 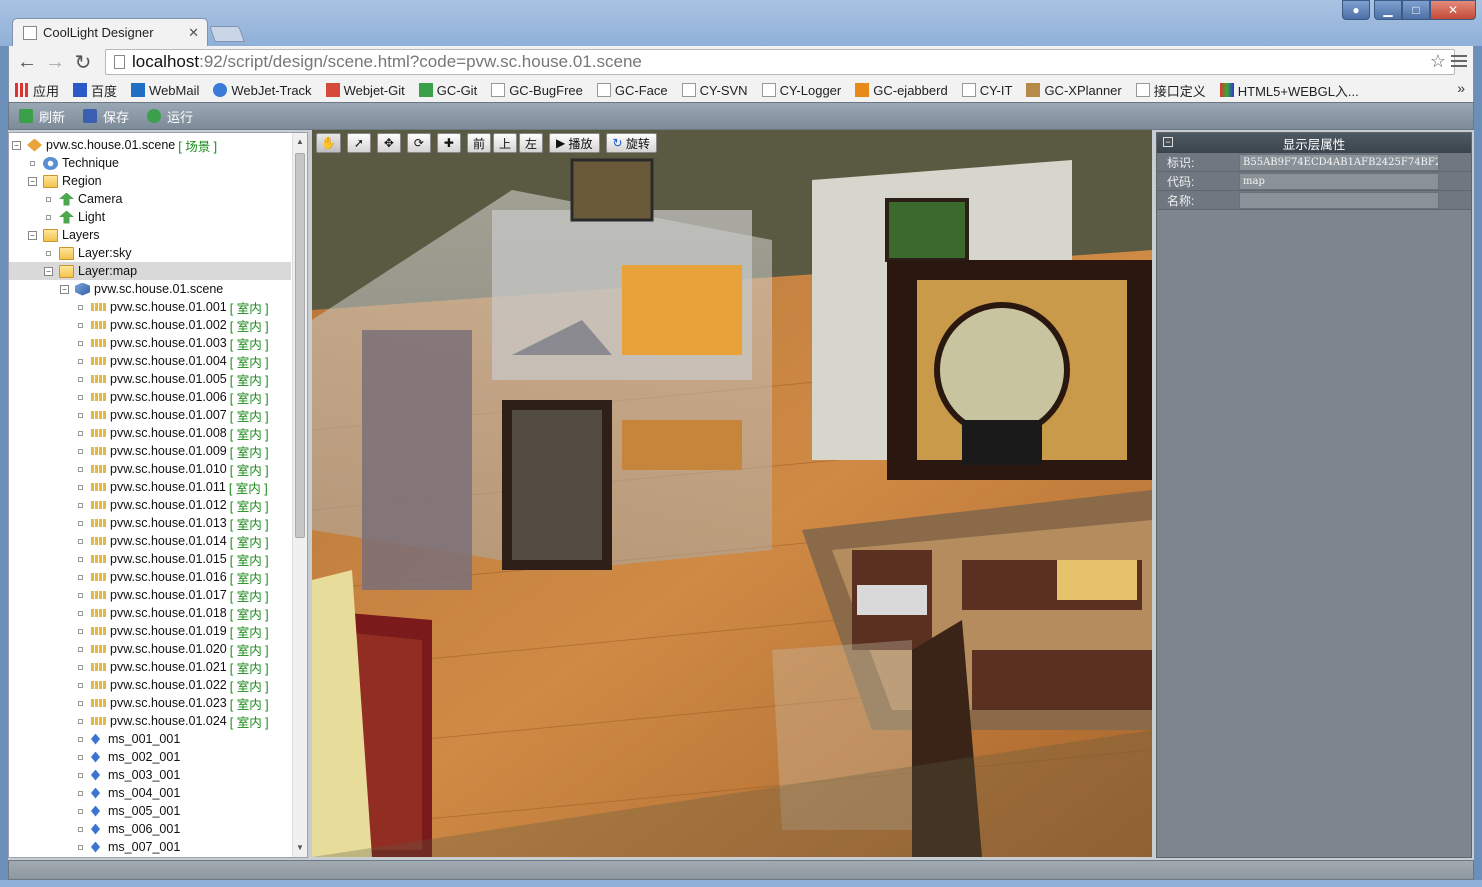 I want to click on tree-node-region: − Region, so click(x=65, y=181).